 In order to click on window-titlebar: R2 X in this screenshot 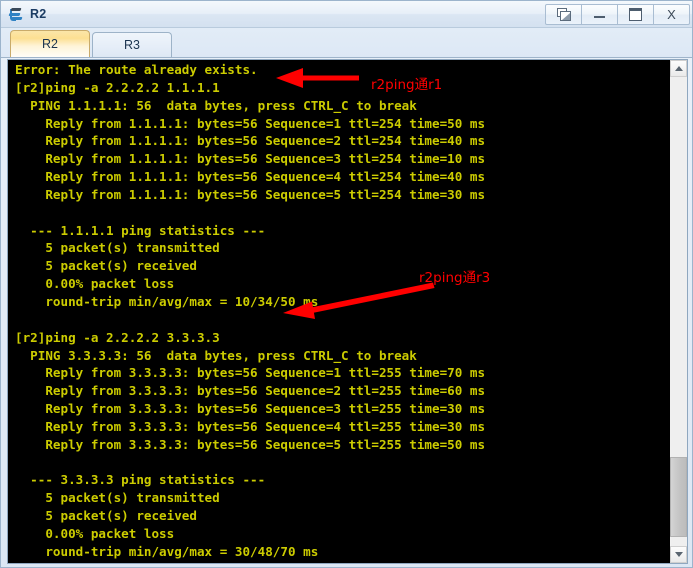, I will do `click(346, 14)`.